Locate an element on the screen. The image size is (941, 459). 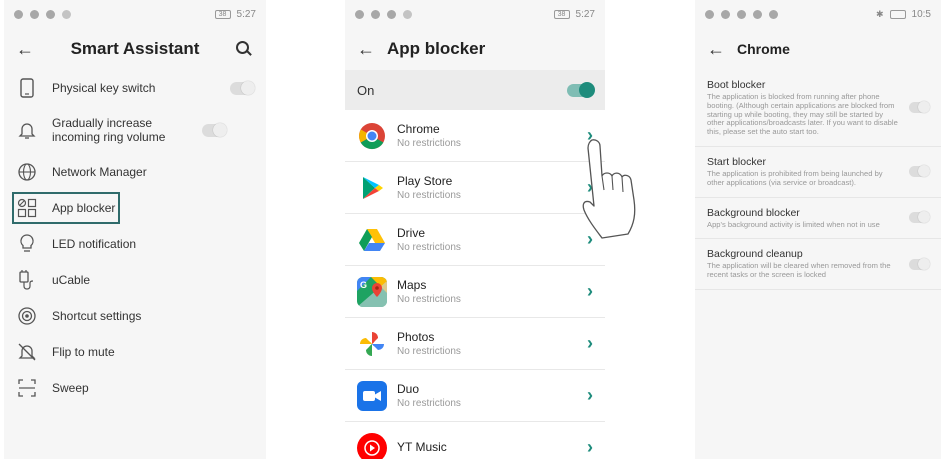
setting-led-notification: LED notification is located at coordinates (135, 244).